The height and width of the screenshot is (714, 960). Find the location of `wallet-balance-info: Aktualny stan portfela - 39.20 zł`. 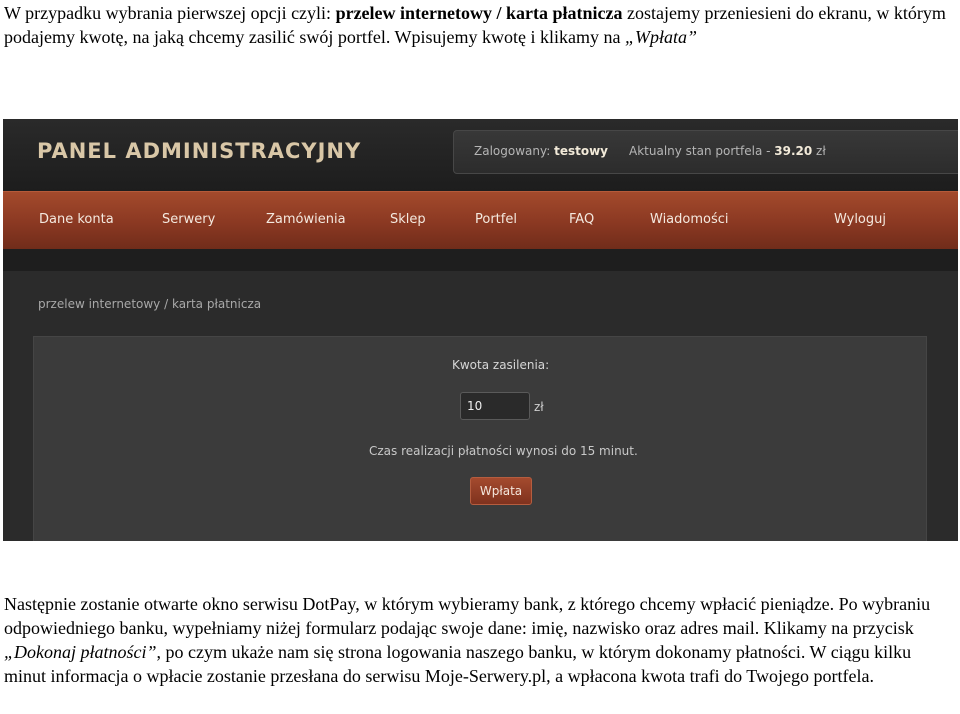

wallet-balance-info: Aktualny stan portfela - 39.20 zł is located at coordinates (727, 151).